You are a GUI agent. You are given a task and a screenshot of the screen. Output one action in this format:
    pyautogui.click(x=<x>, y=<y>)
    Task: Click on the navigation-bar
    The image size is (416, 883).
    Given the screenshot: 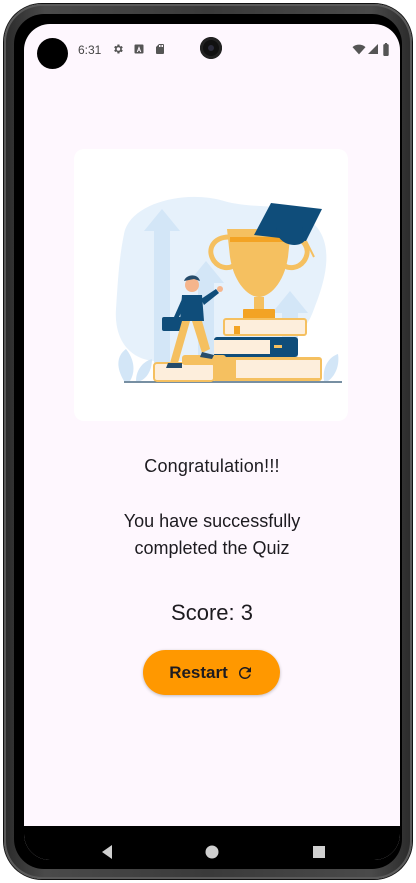 What is the action you would take?
    pyautogui.click(x=212, y=843)
    